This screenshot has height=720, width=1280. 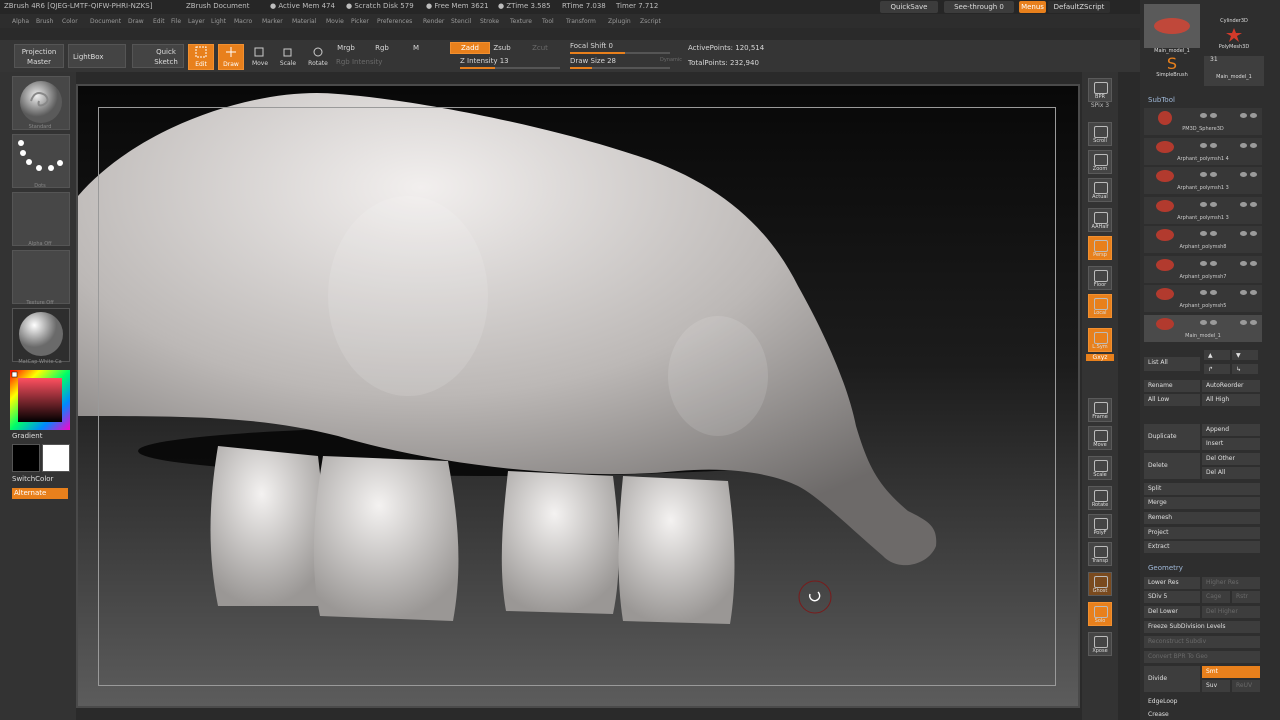 What do you see at coordinates (218, 21) in the screenshot?
I see `menu-light: Light` at bounding box center [218, 21].